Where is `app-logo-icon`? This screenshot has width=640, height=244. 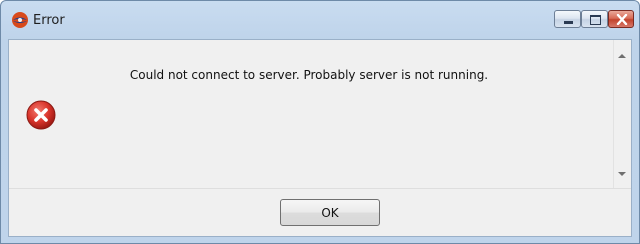
app-logo-icon is located at coordinates (20, 20).